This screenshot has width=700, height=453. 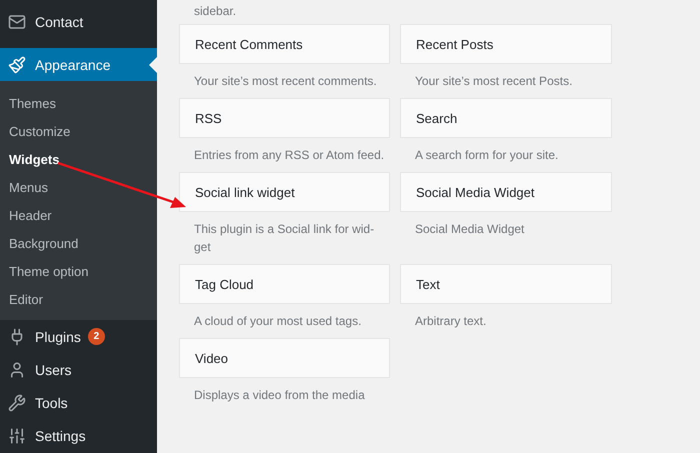 What do you see at coordinates (78, 159) in the screenshot?
I see `submenu-item: Widgets` at bounding box center [78, 159].